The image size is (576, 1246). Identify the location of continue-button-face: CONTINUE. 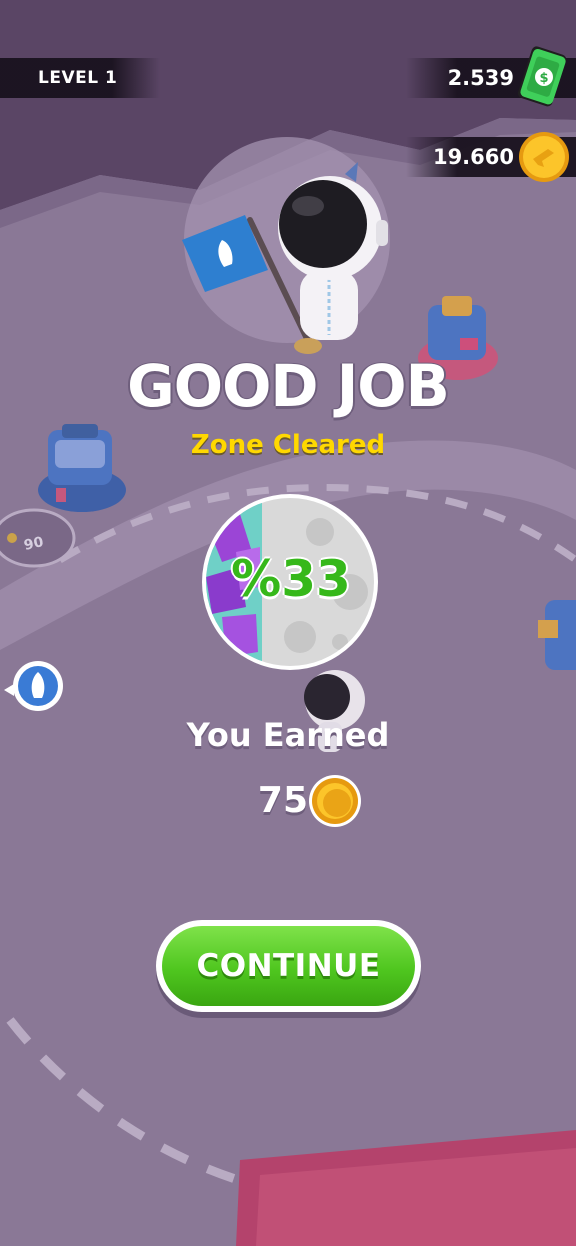
(288, 966).